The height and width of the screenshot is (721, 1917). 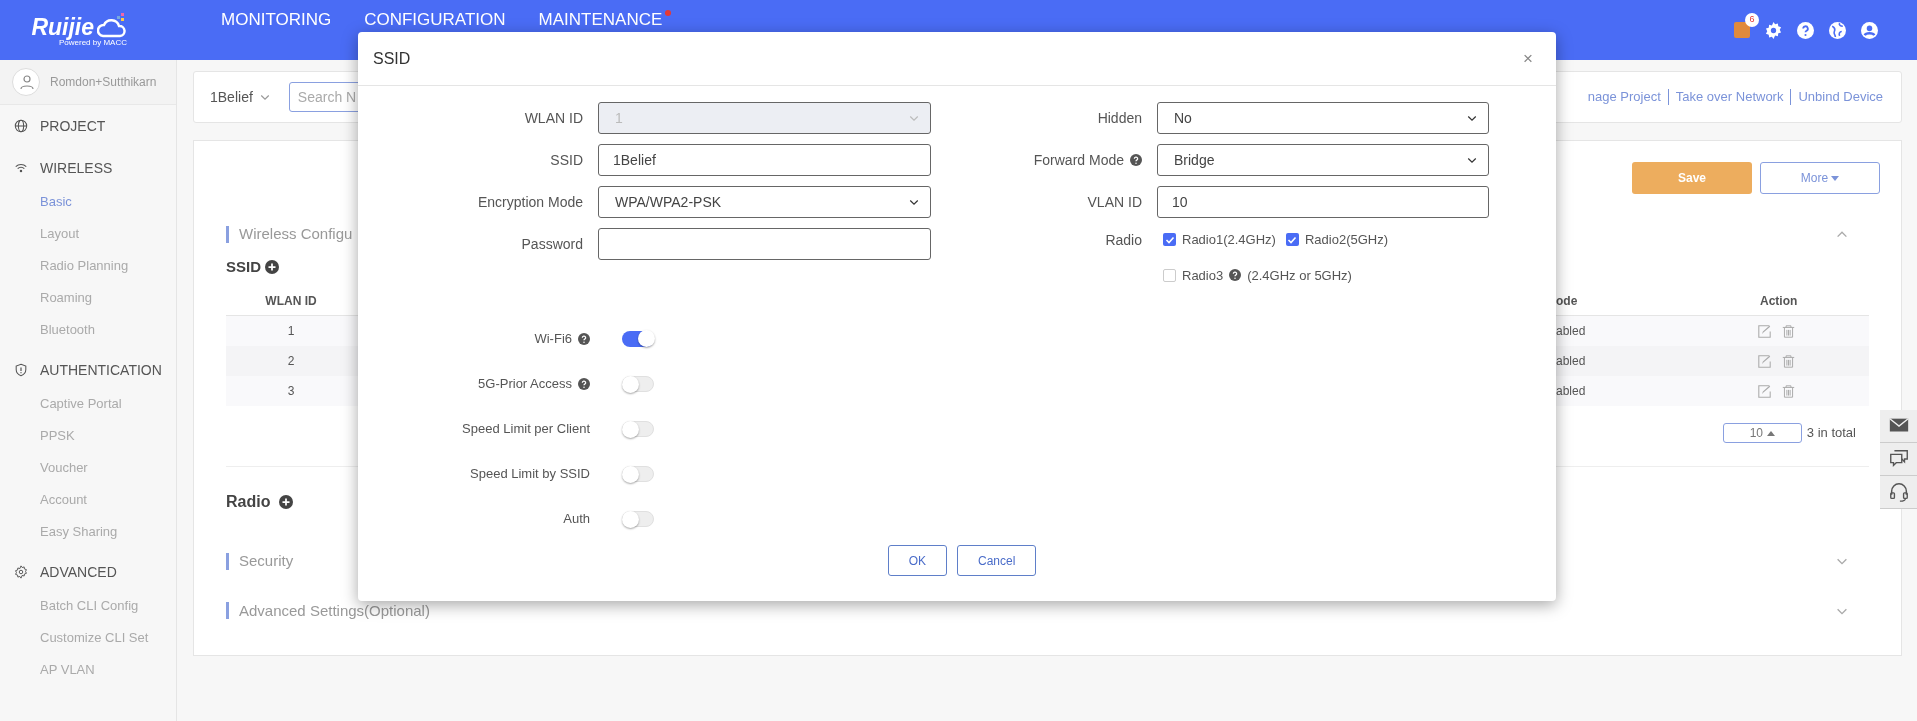 What do you see at coordinates (553, 118) in the screenshot?
I see `field-label: WLAN ID` at bounding box center [553, 118].